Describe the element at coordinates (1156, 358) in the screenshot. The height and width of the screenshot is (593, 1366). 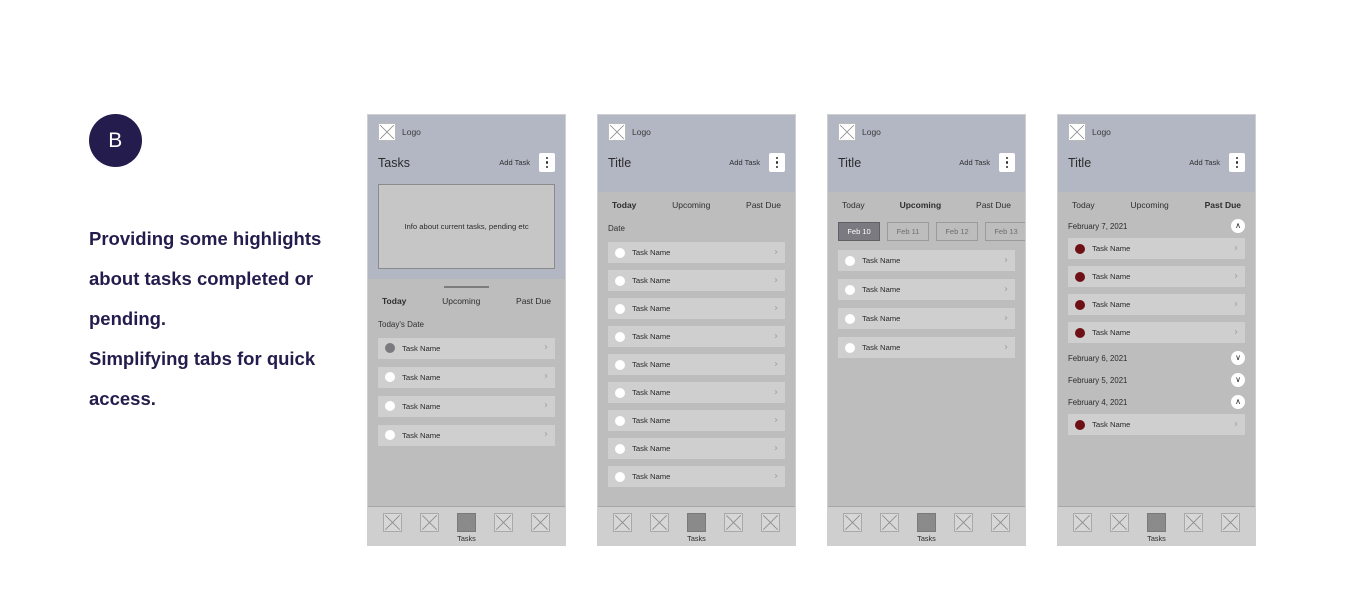
I see `date-group-header: February 6, 2021 ∨` at that location.